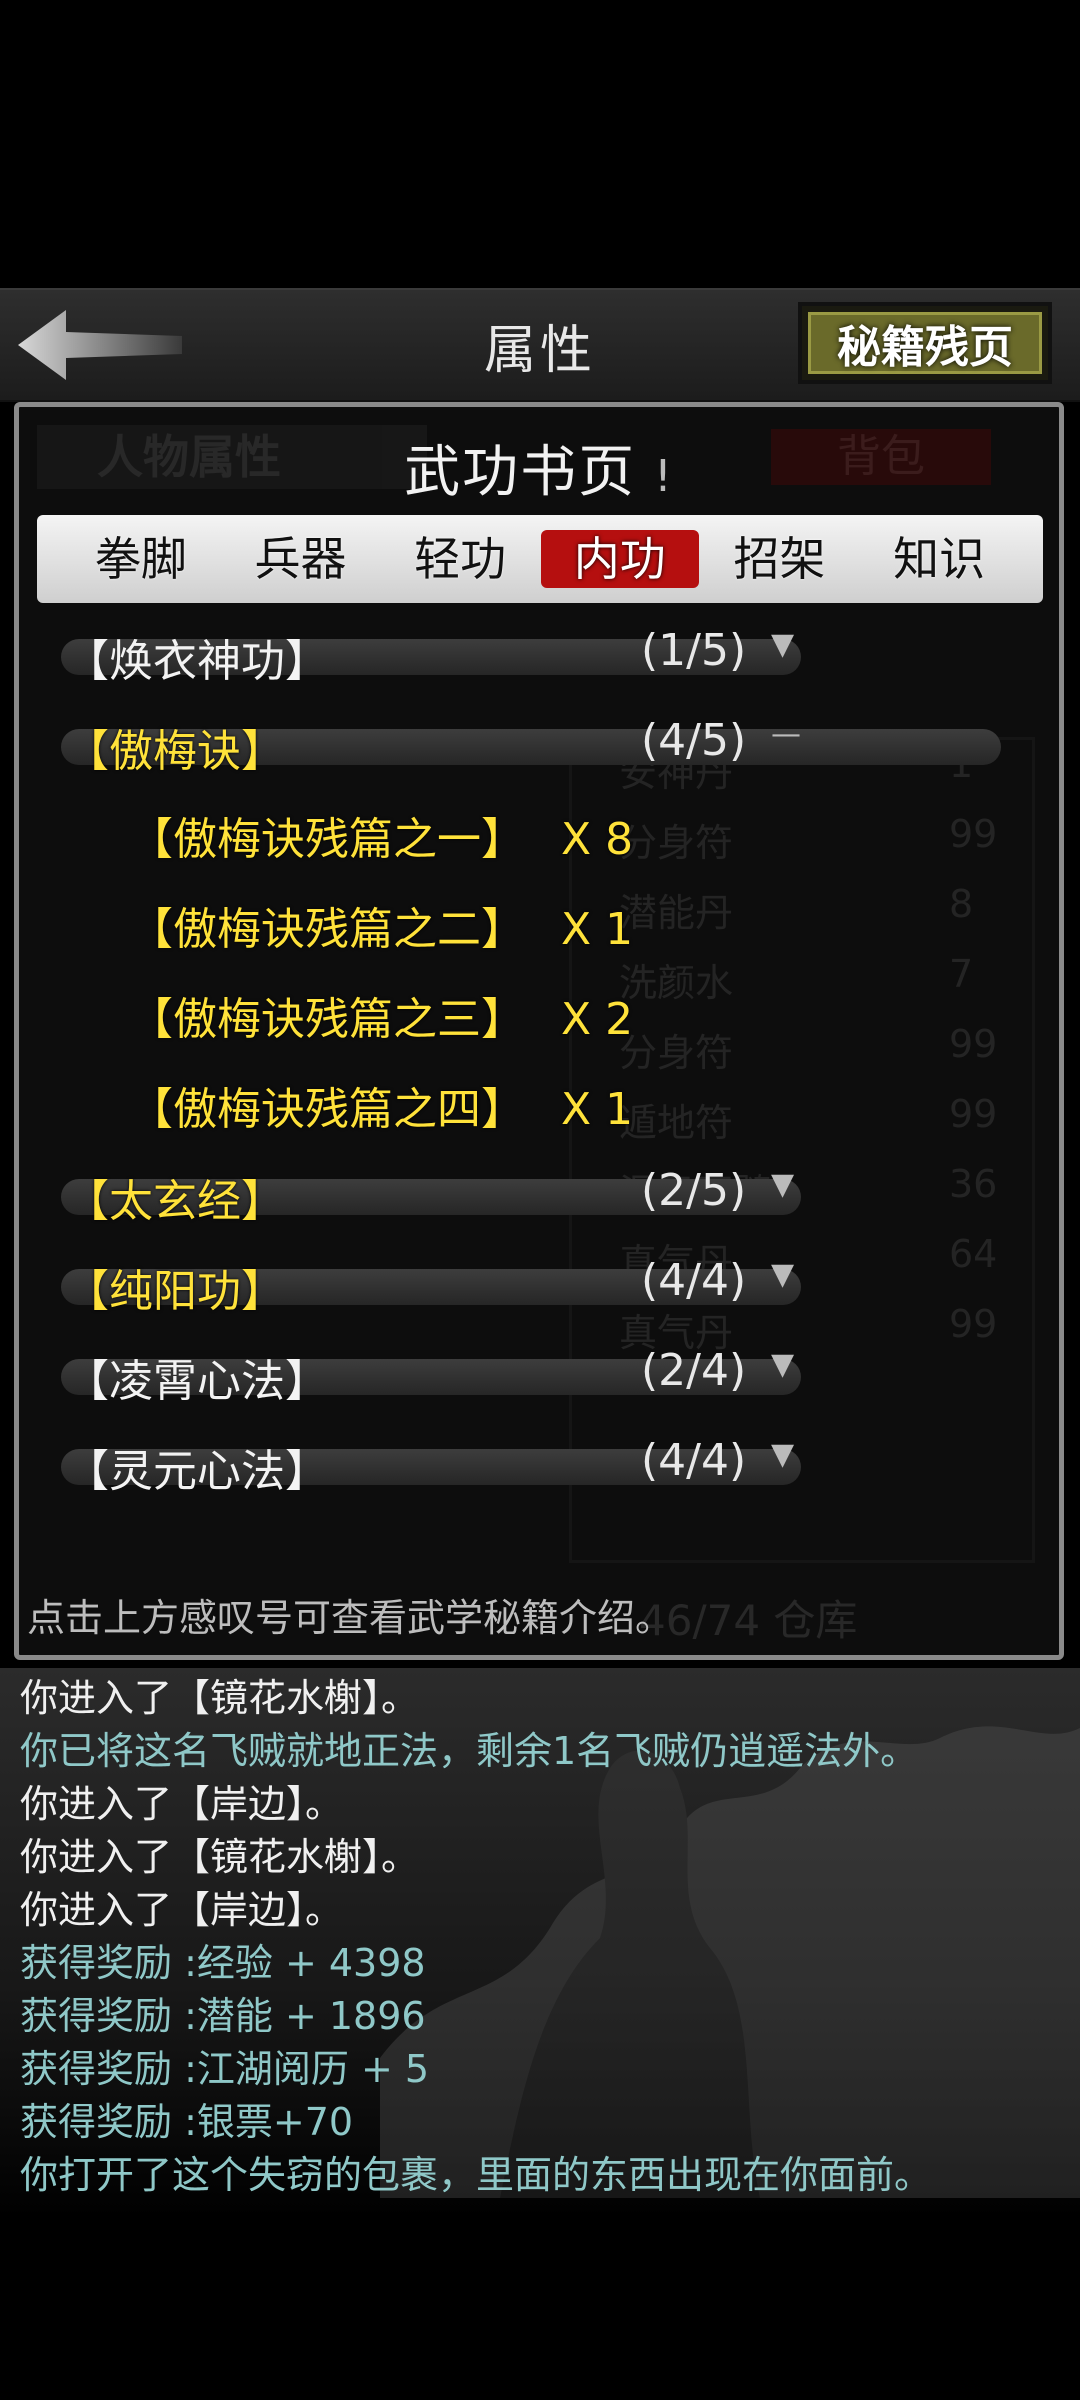  Describe the element at coordinates (175, 1291) in the screenshot. I see `skill-name: 【纯阳功】` at that location.